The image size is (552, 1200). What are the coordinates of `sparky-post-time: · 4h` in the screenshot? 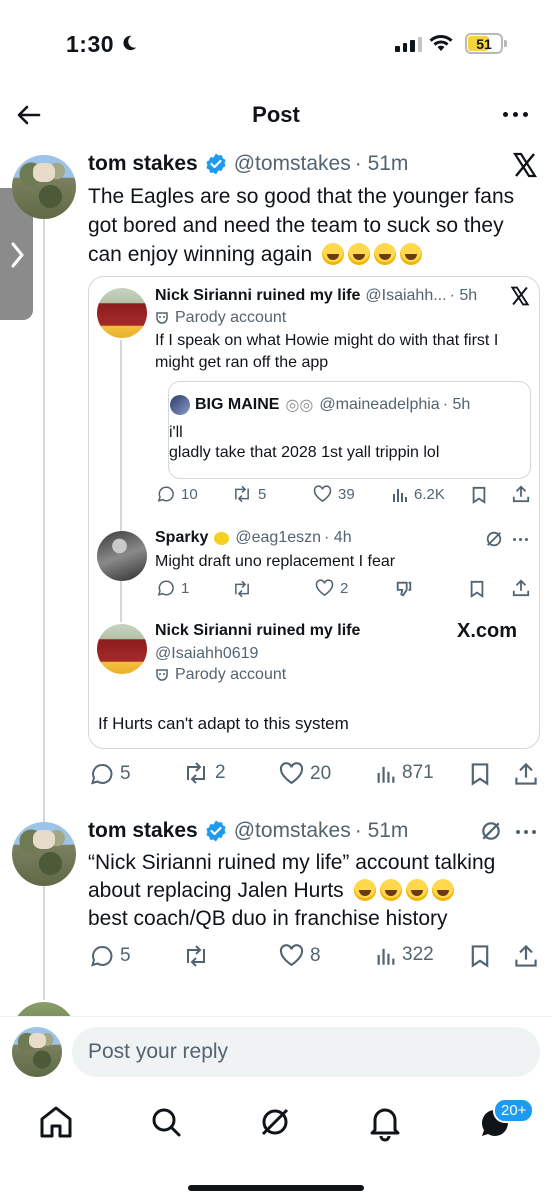 It's located at (338, 537).